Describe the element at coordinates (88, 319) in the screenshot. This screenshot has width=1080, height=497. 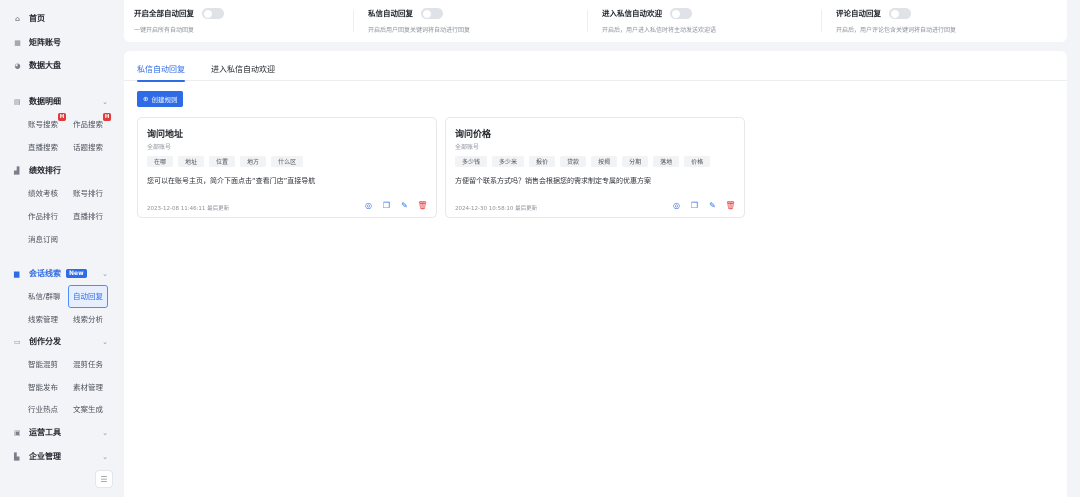
I see `sidebar-item-lead-analysis: 线索分析` at that location.